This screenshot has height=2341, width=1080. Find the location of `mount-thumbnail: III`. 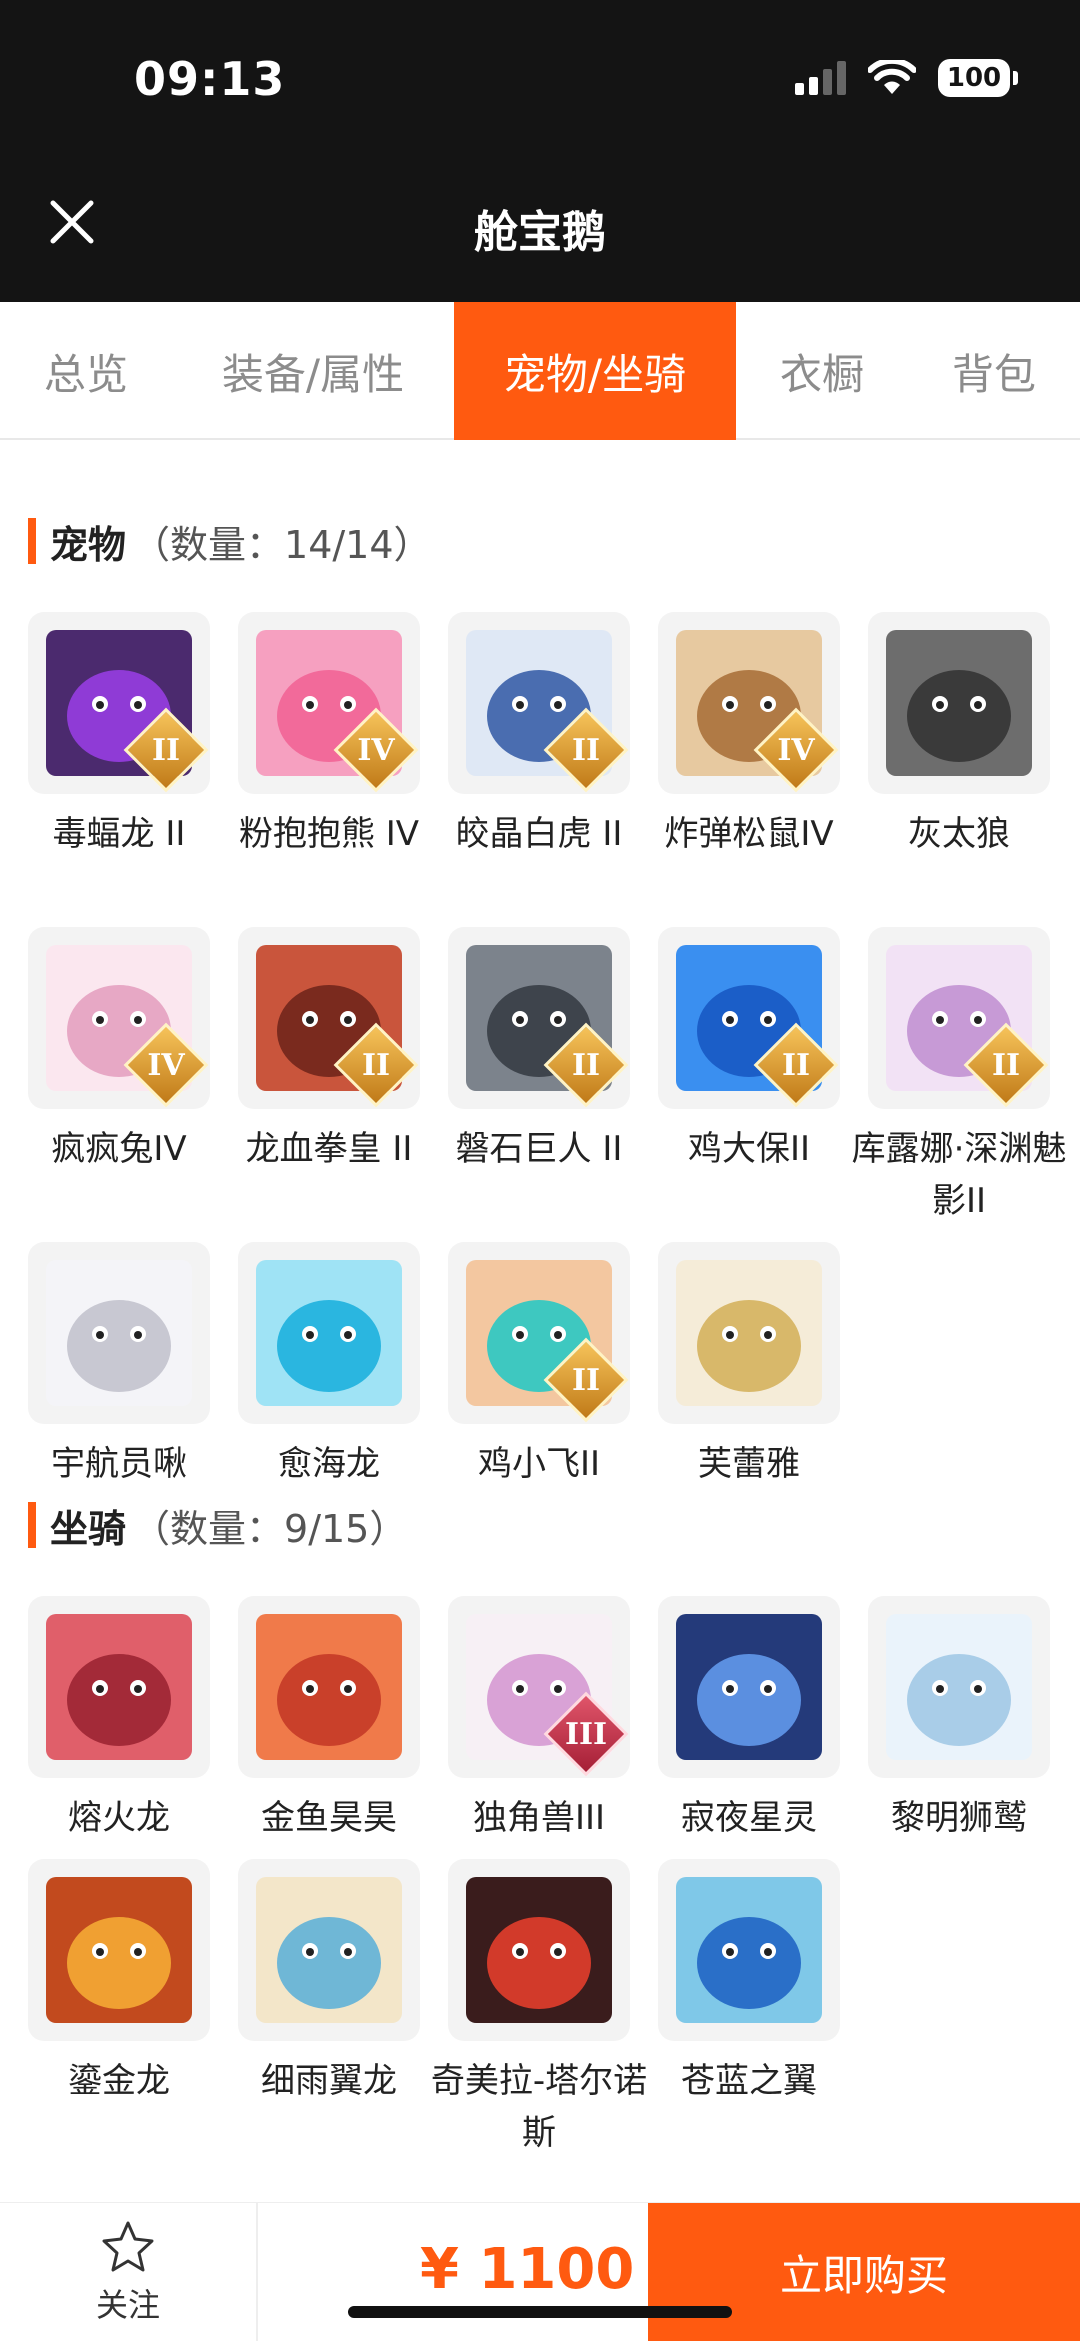

mount-thumbnail: III is located at coordinates (539, 1687).